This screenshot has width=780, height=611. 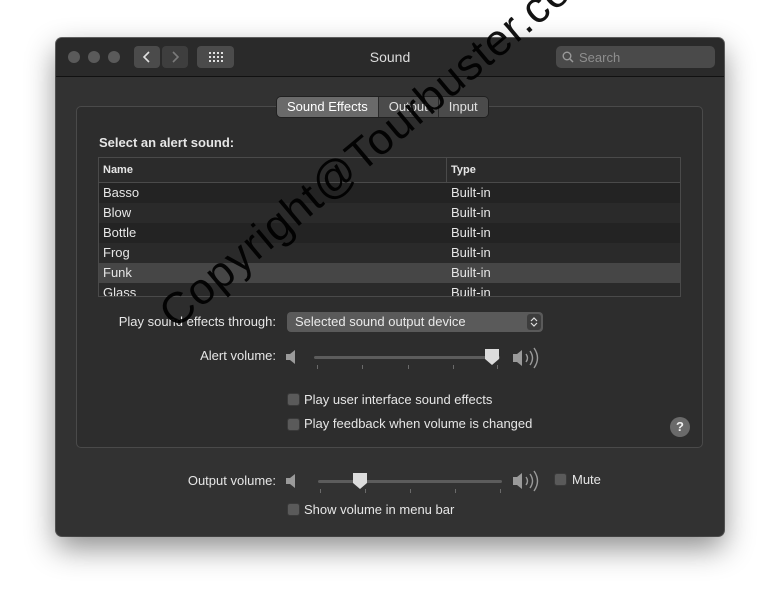 I want to click on tab-sound-effects: Sound Effects, so click(x=328, y=107).